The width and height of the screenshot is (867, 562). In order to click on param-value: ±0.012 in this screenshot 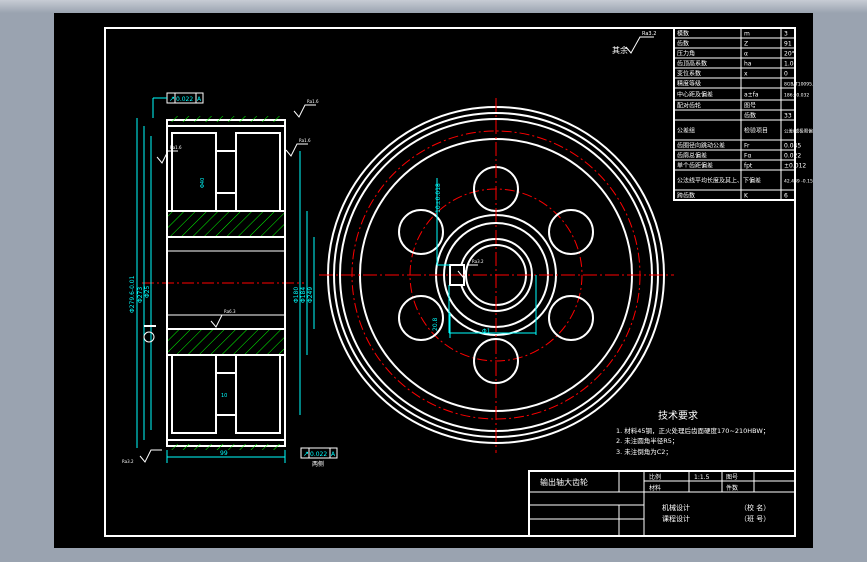, I will do `click(795, 166)`.